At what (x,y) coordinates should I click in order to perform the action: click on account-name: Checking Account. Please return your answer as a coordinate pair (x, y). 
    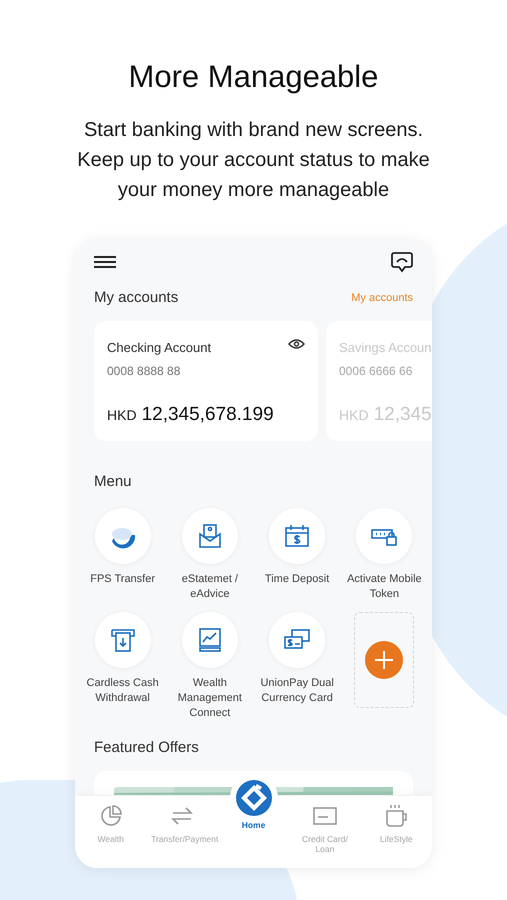
    Looking at the image, I should click on (159, 348).